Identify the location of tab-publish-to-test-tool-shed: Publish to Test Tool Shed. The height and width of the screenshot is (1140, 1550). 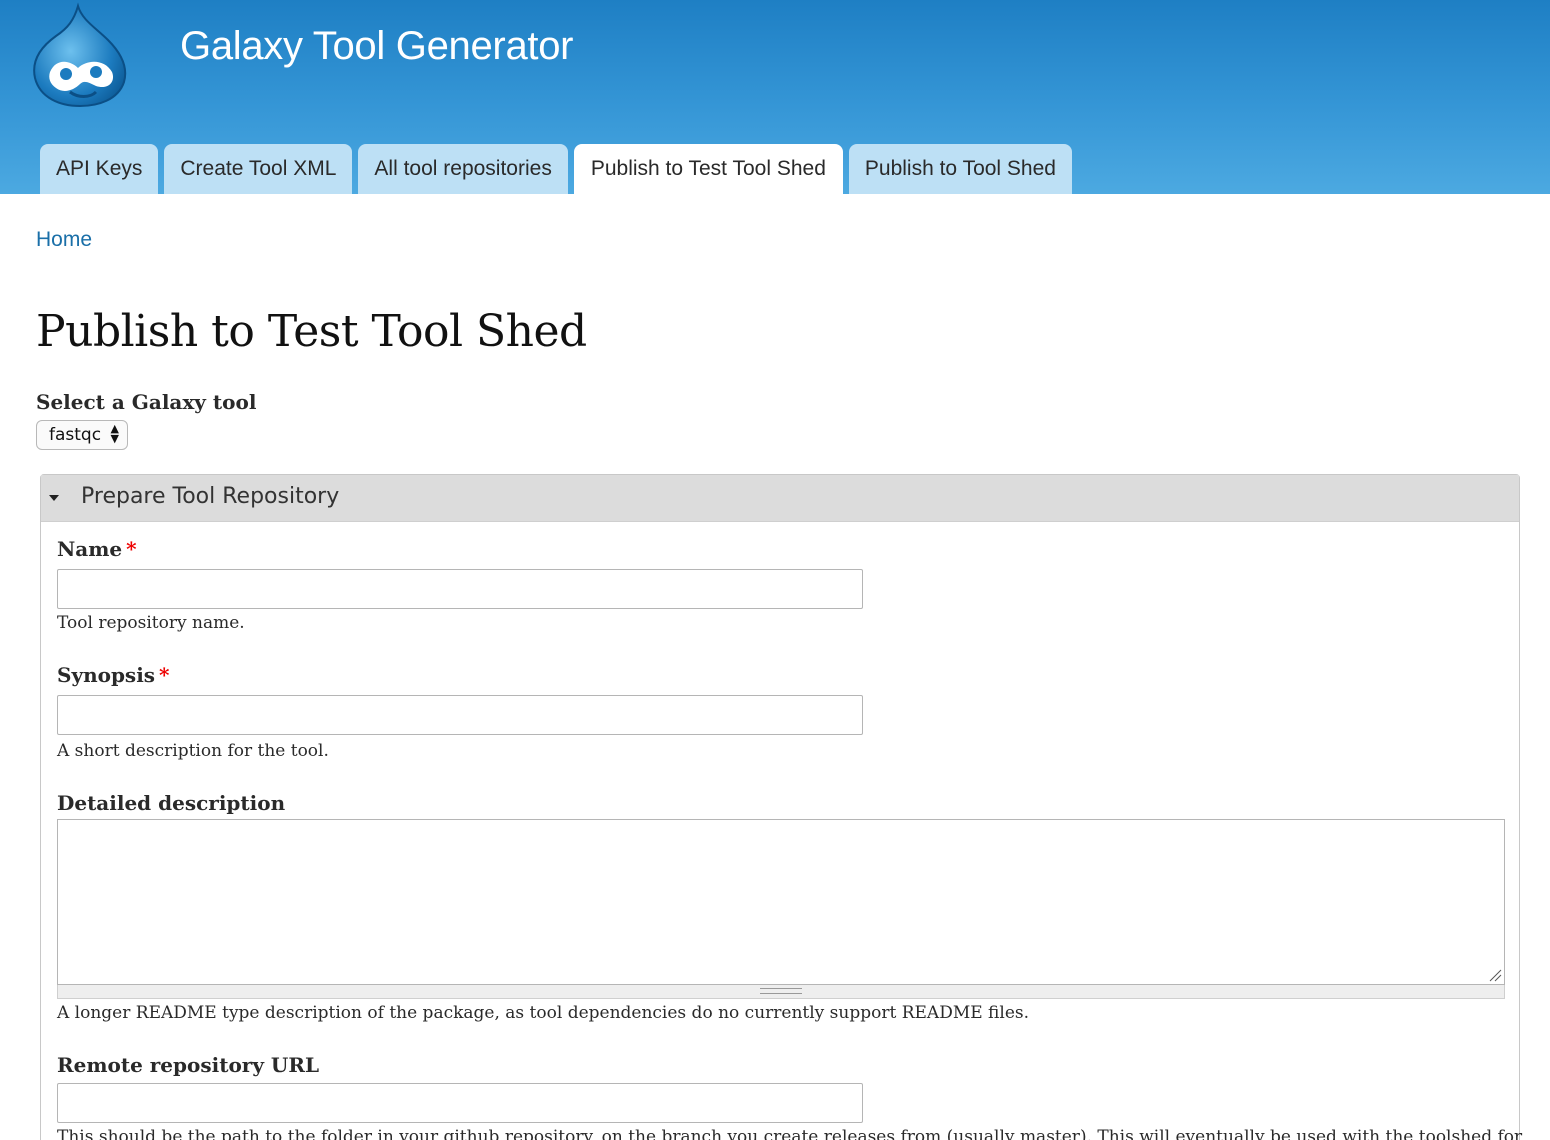
(708, 169).